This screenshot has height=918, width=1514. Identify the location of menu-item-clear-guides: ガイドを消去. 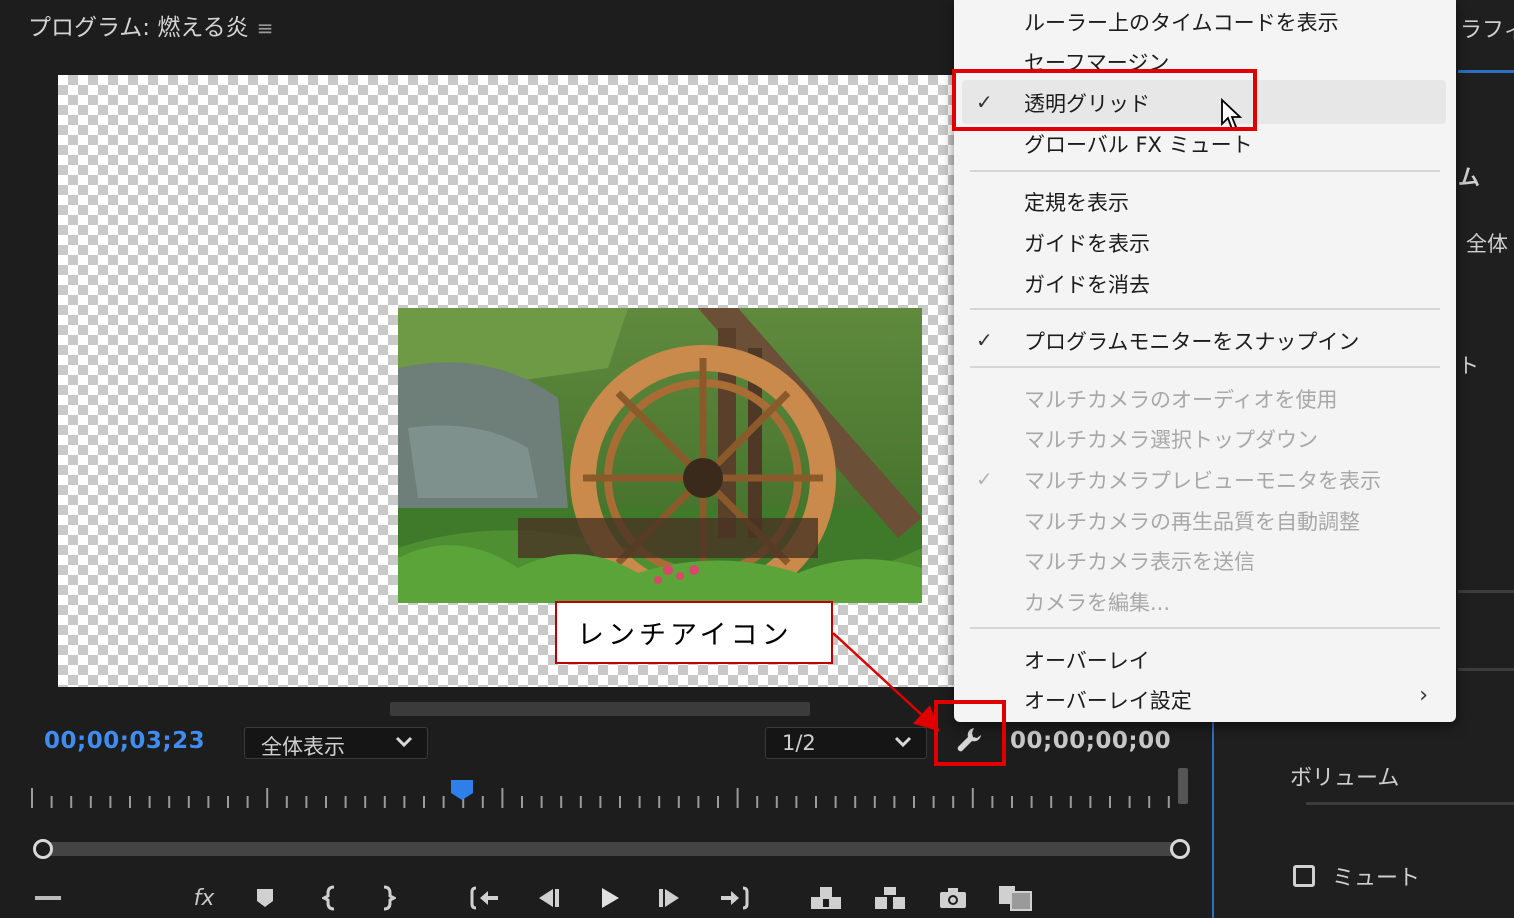
(1087, 284).